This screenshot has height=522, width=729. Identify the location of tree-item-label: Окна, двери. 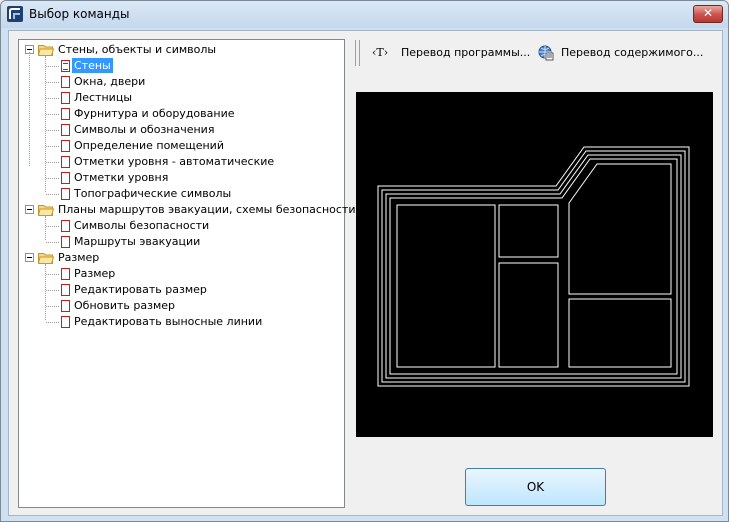
(110, 81).